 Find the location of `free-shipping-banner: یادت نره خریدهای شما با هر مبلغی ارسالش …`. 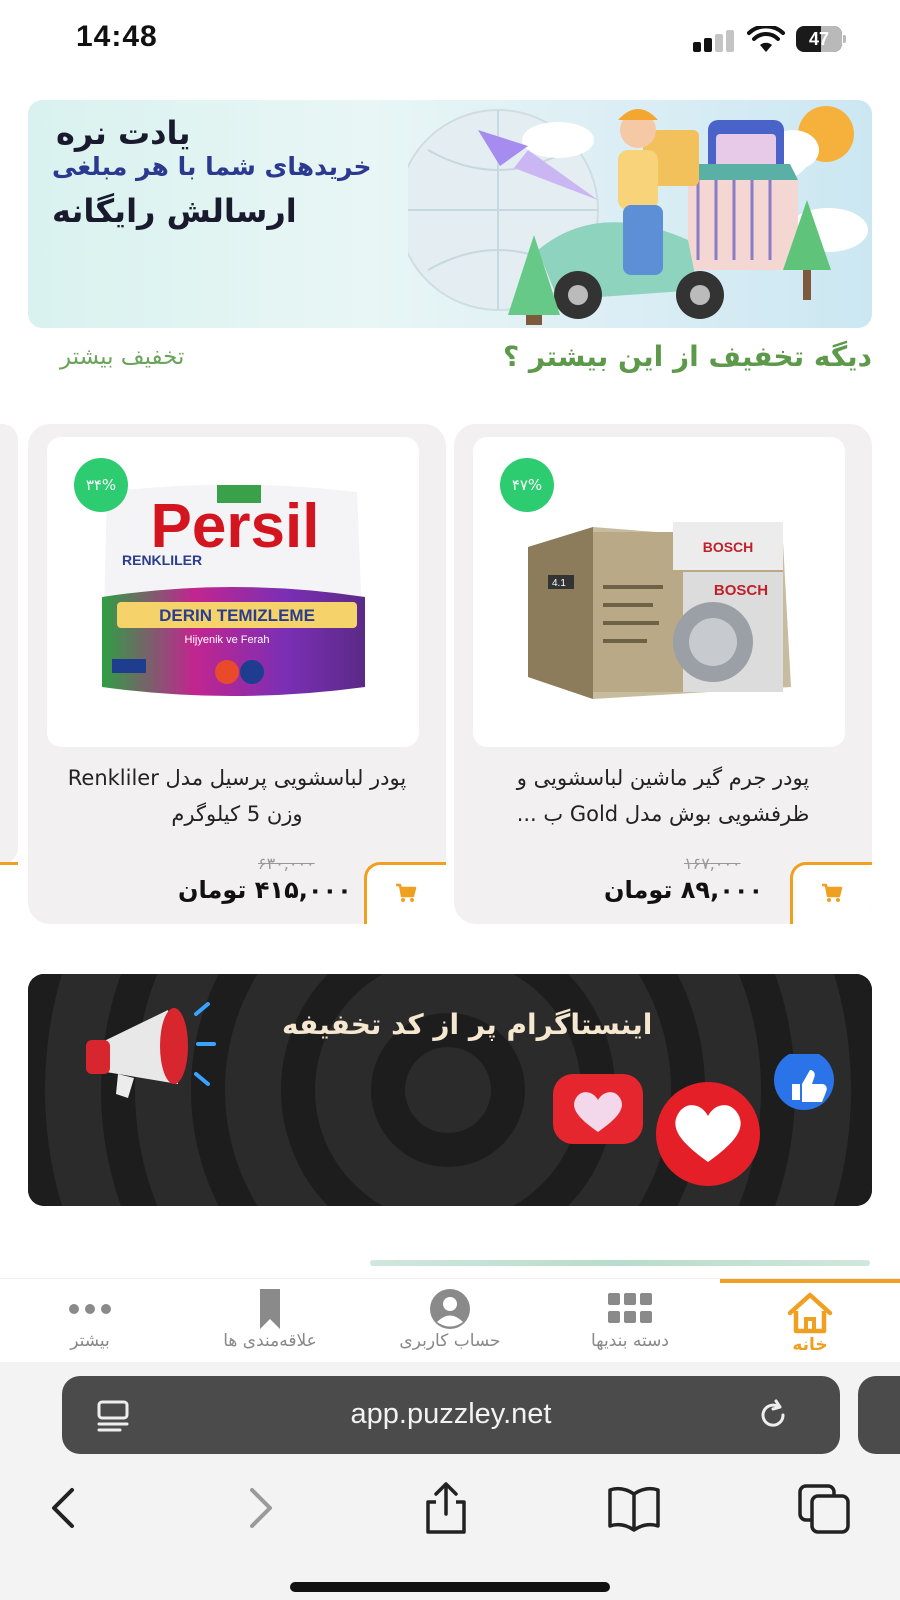

free-shipping-banner: یادت نره خریدهای شما با هر مبلغی ارسالش … is located at coordinates (450, 214).